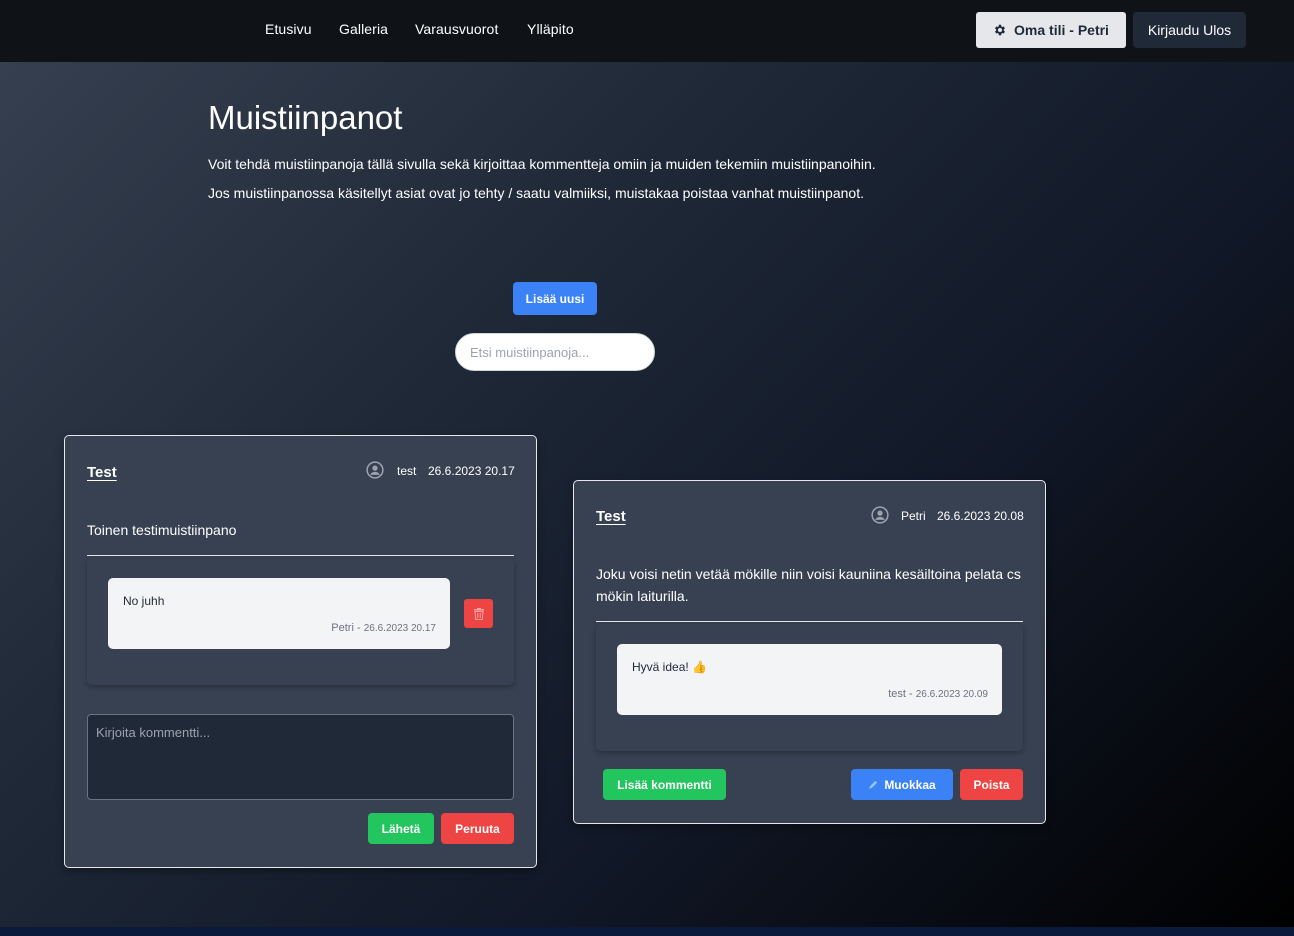 This screenshot has height=936, width=1294. I want to click on comment: Hyvä idea! 👍 test - 26.6.2023 20.09, so click(809, 679).